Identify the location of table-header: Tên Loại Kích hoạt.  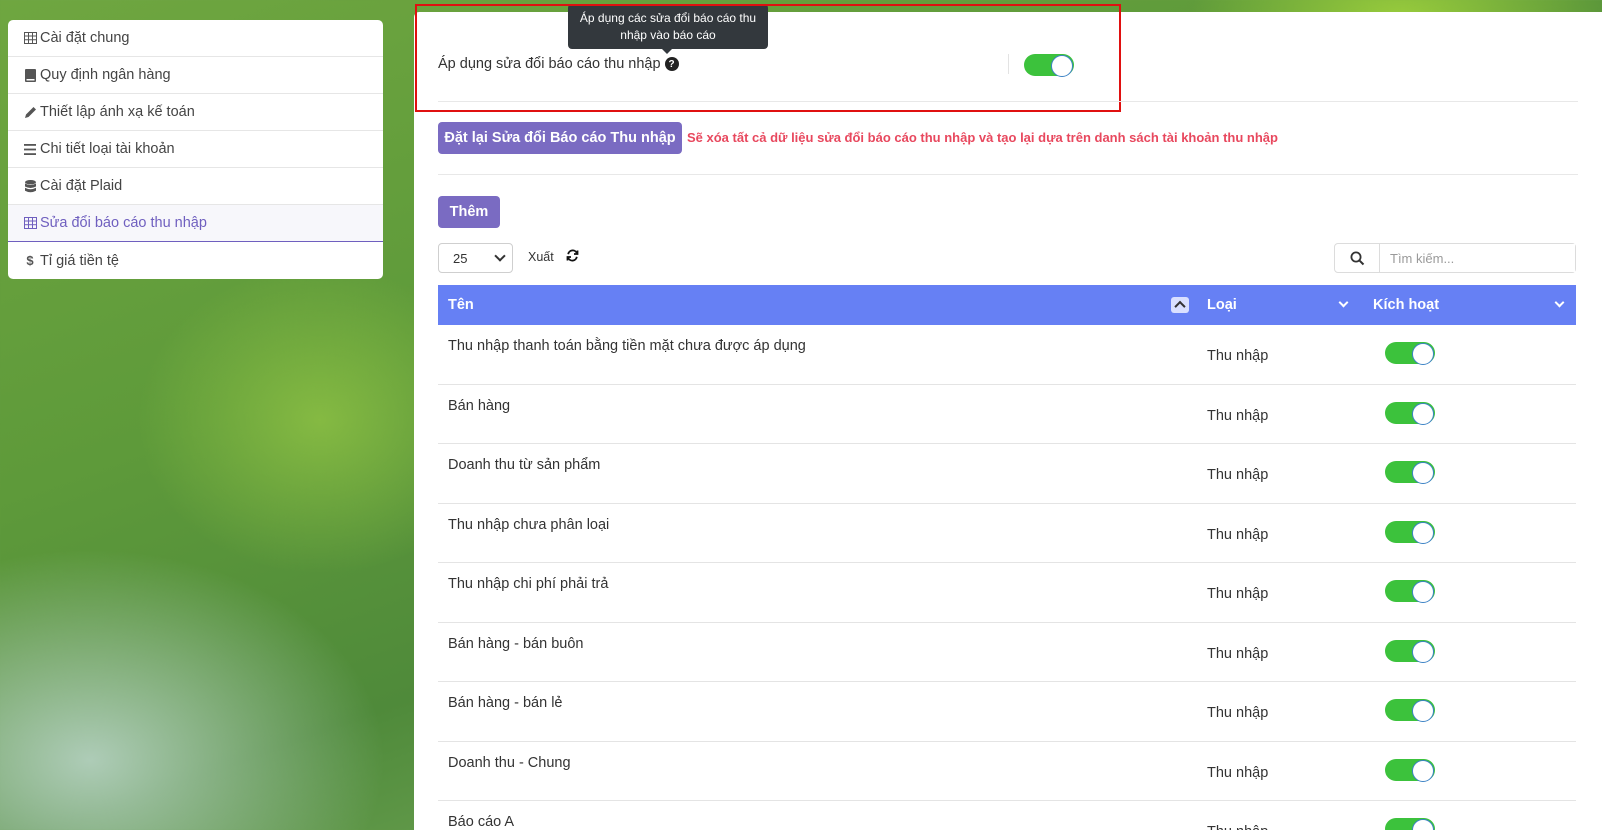
(1007, 305).